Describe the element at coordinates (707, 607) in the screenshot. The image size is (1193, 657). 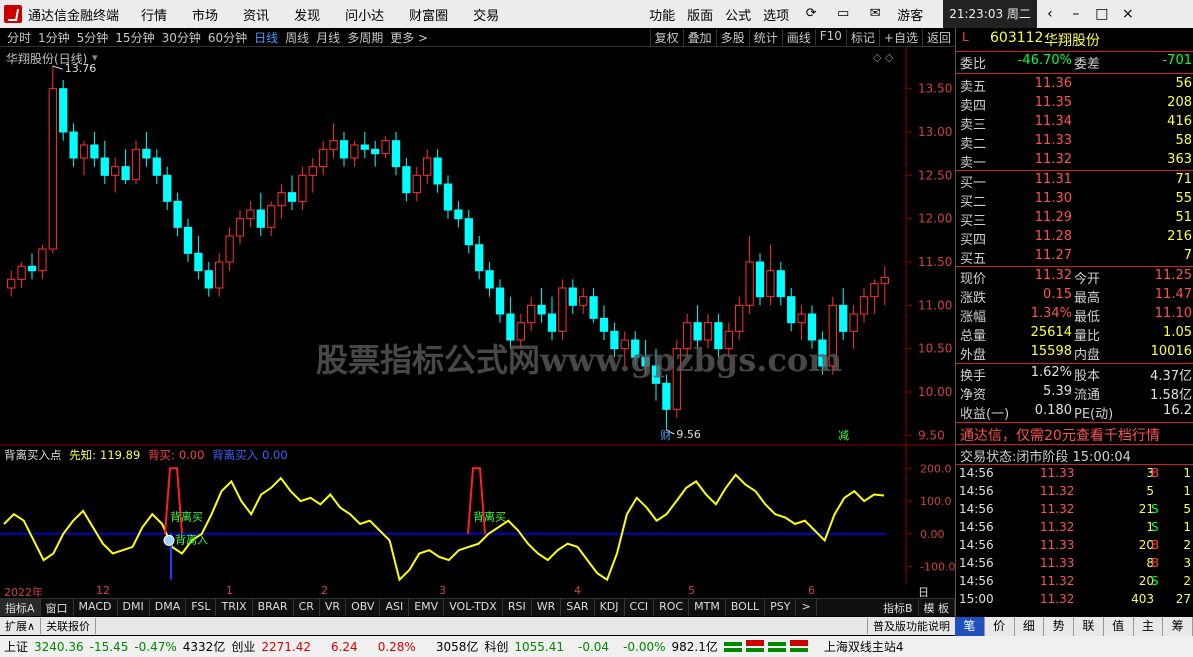
I see `indicator-tab: MTM` at that location.